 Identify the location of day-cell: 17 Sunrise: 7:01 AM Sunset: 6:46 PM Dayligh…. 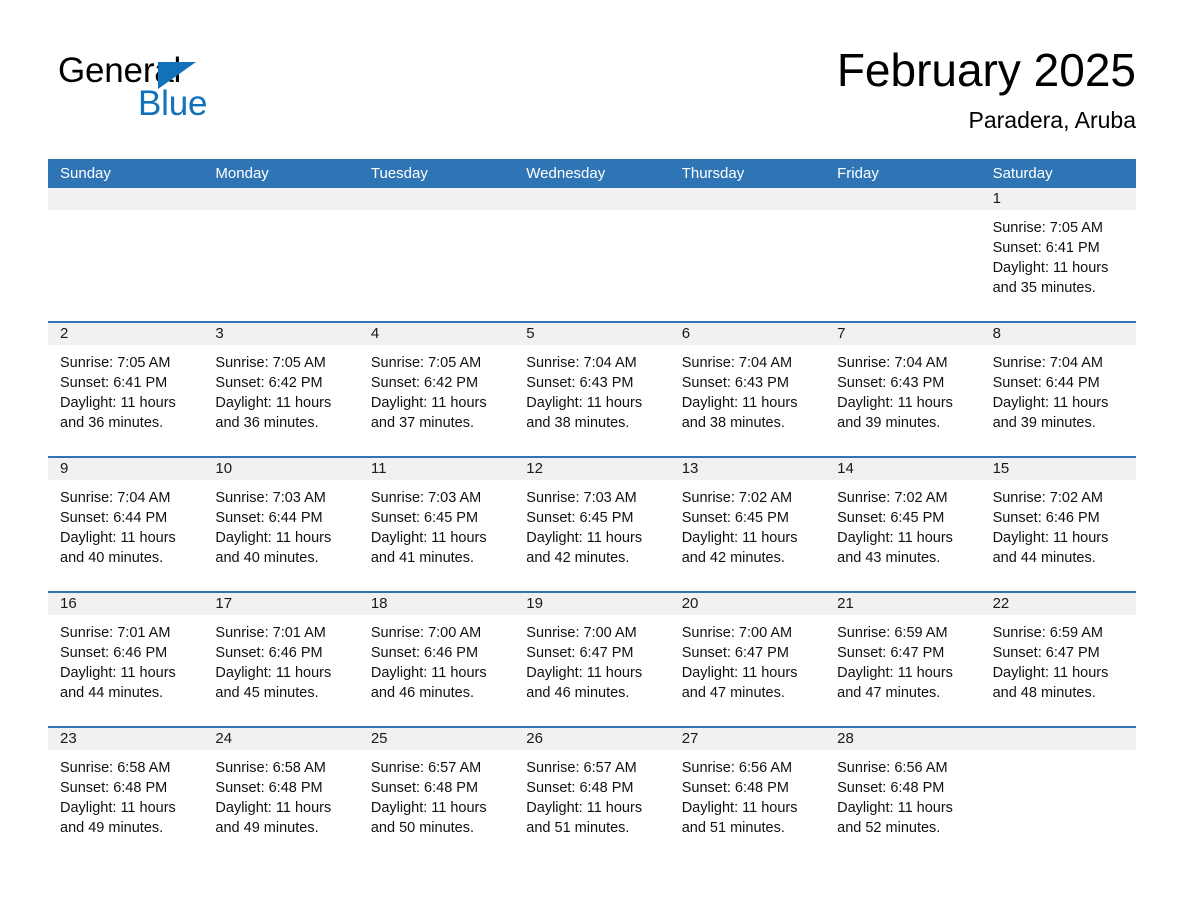
(281, 659).